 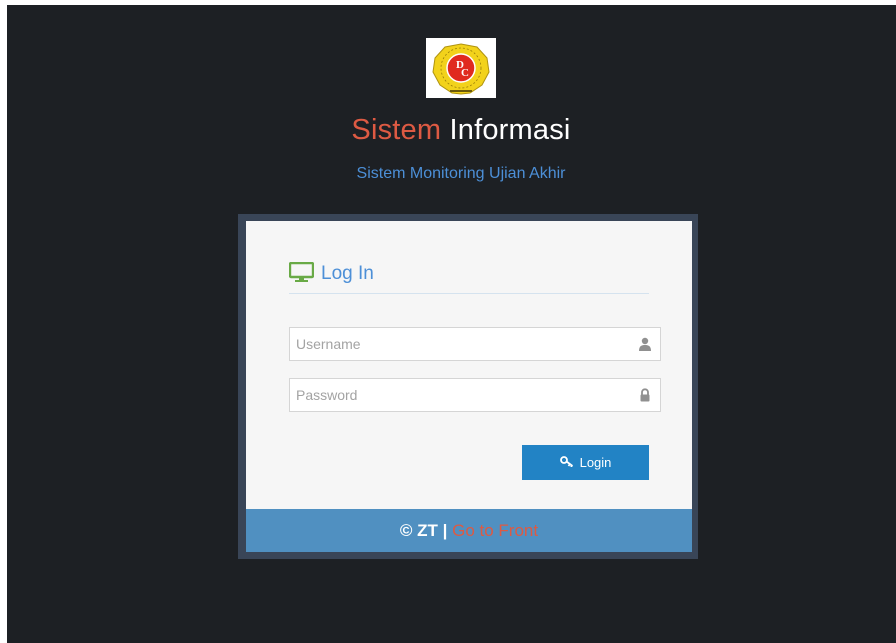 I want to click on title-main: Informasi, so click(x=510, y=130).